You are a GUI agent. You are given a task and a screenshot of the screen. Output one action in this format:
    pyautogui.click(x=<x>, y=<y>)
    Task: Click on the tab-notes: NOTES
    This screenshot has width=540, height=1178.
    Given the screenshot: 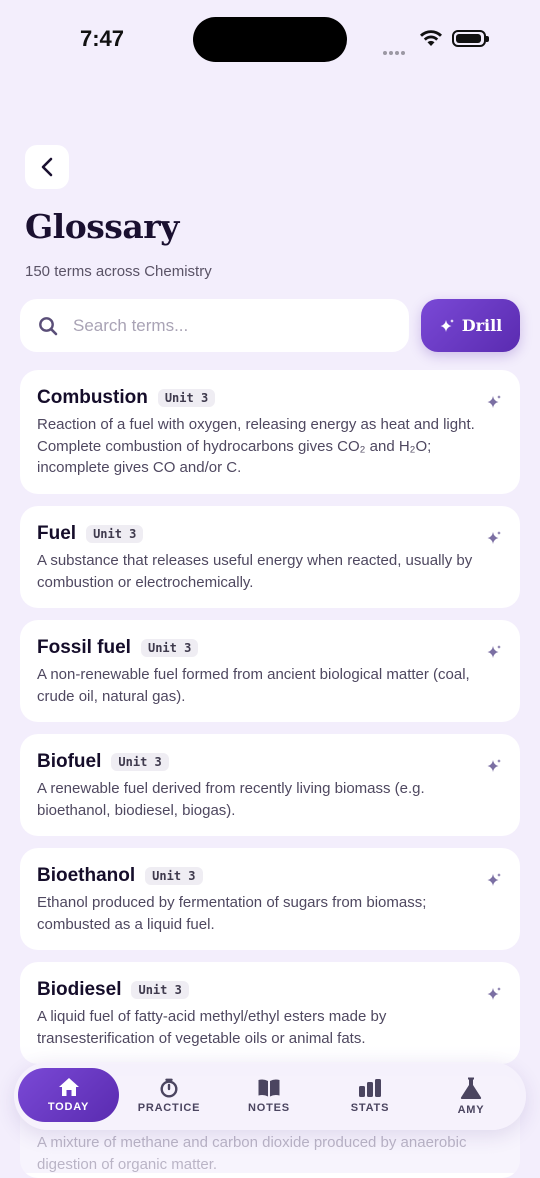 What is the action you would take?
    pyautogui.click(x=269, y=1096)
    